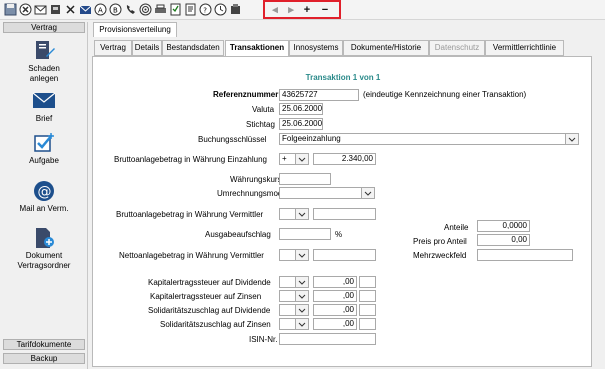  I want to click on mehrzweck-label: Mehrzweckfeld, so click(440, 255).